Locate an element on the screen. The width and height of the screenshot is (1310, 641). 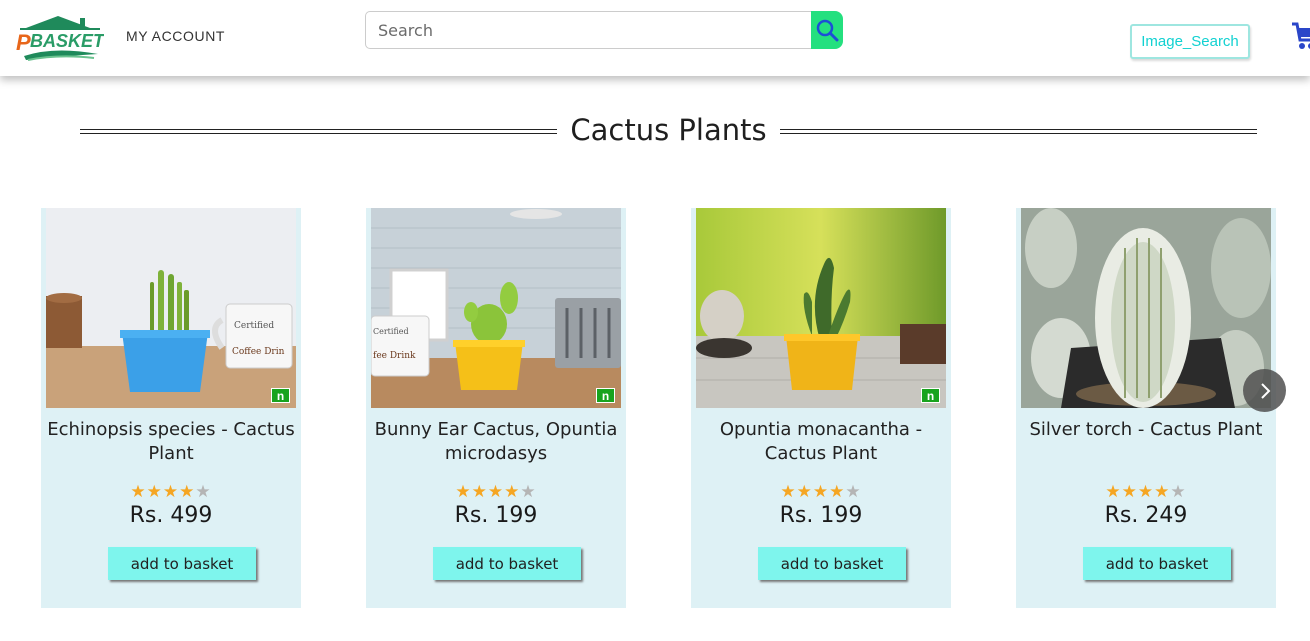
search-button is located at coordinates (827, 30).